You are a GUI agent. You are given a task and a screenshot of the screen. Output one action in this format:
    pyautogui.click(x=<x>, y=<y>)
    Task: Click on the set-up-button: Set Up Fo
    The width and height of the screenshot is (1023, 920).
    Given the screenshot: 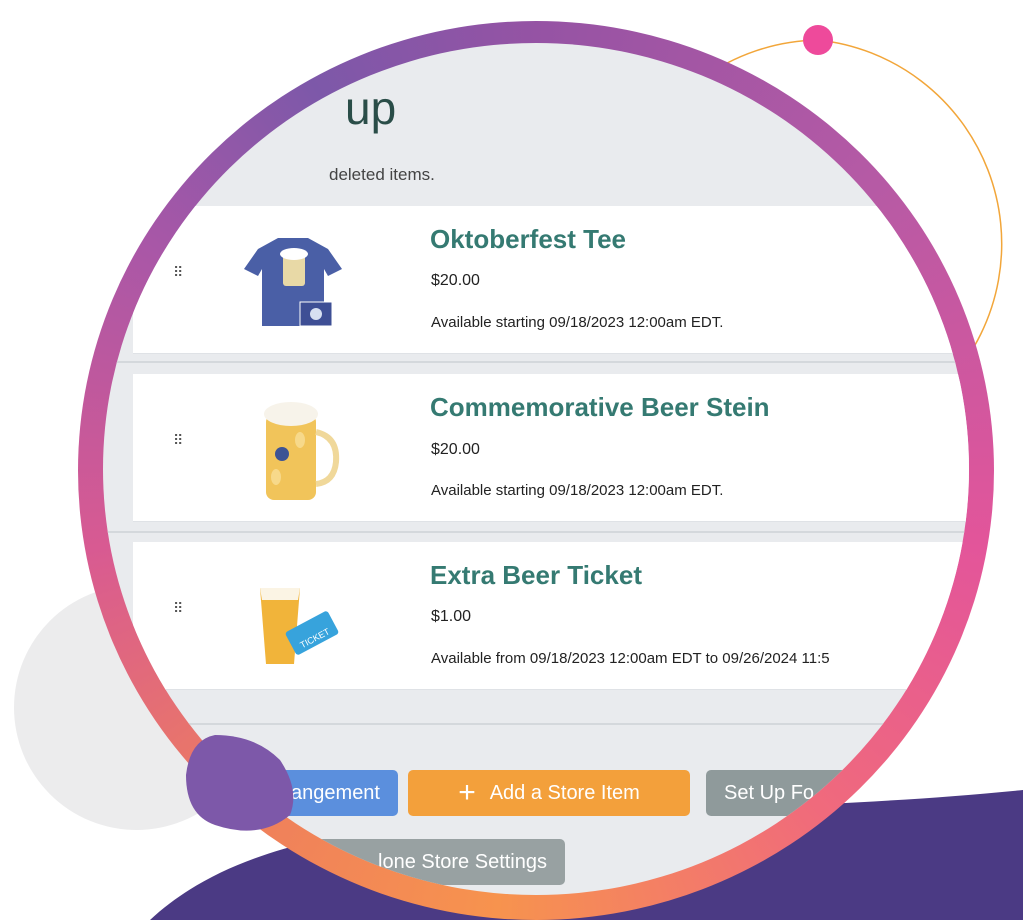 What is the action you would take?
    pyautogui.click(x=796, y=793)
    